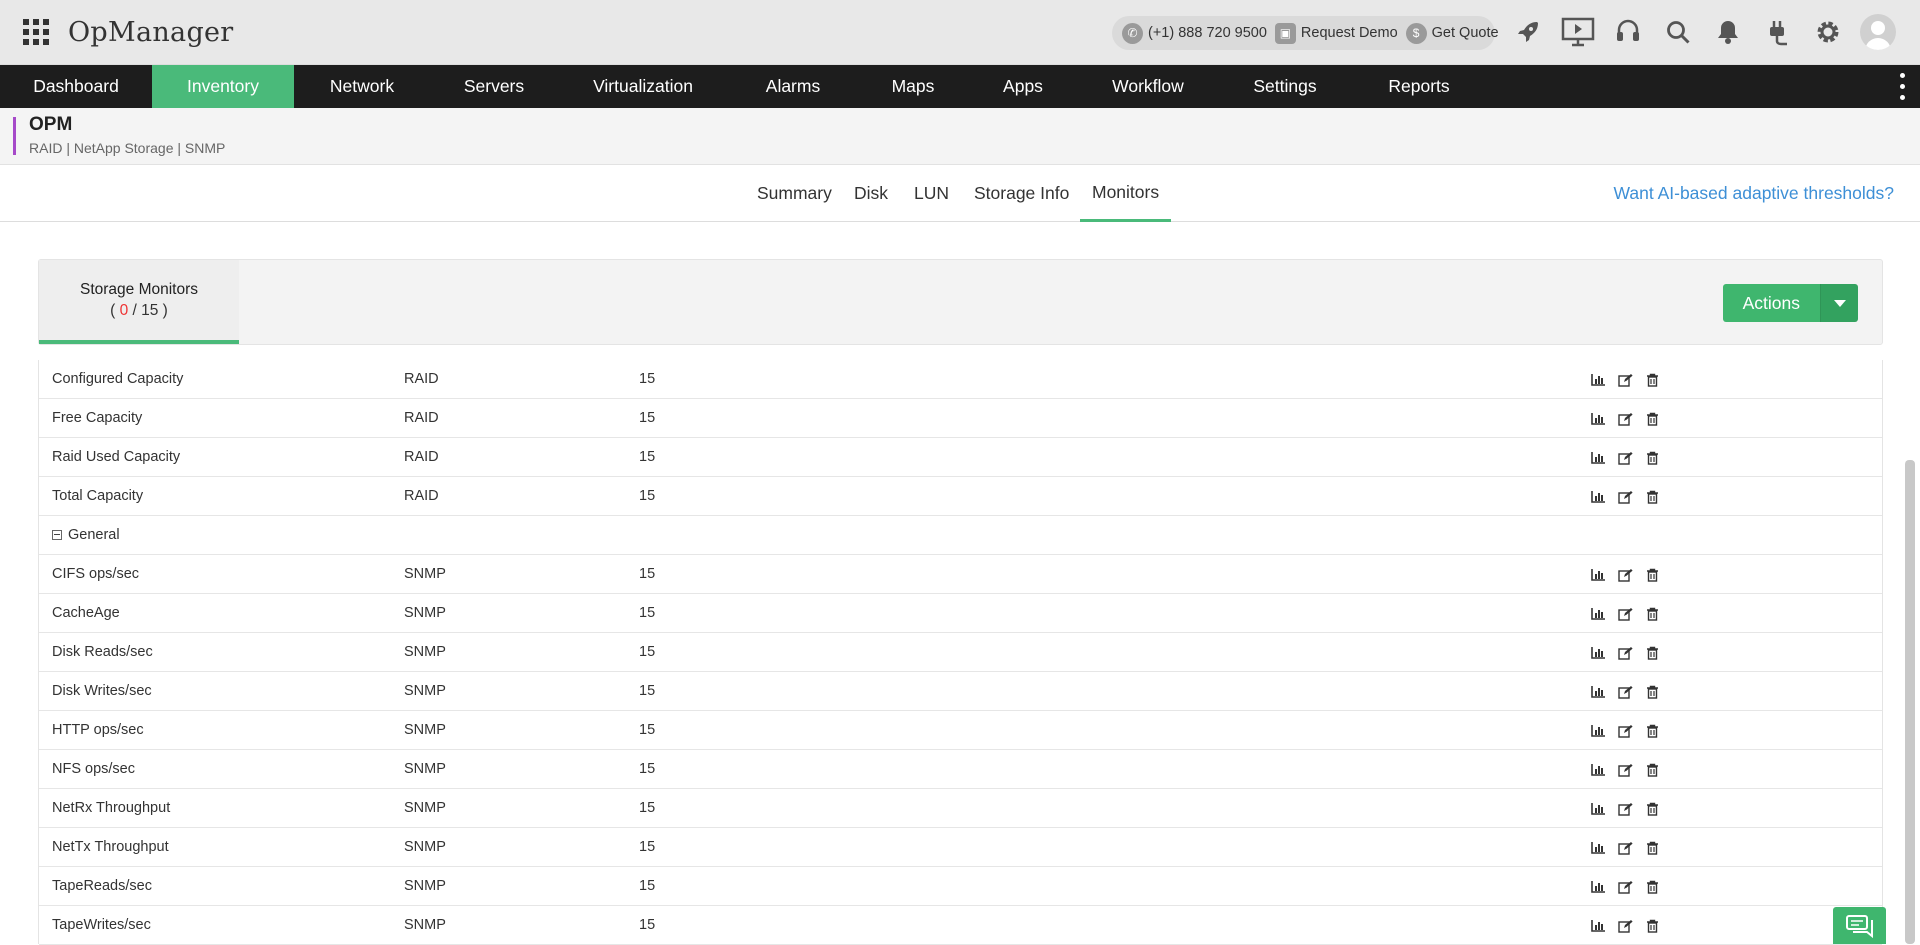 The height and width of the screenshot is (945, 1920). I want to click on page-scrollbar, so click(1910, 702).